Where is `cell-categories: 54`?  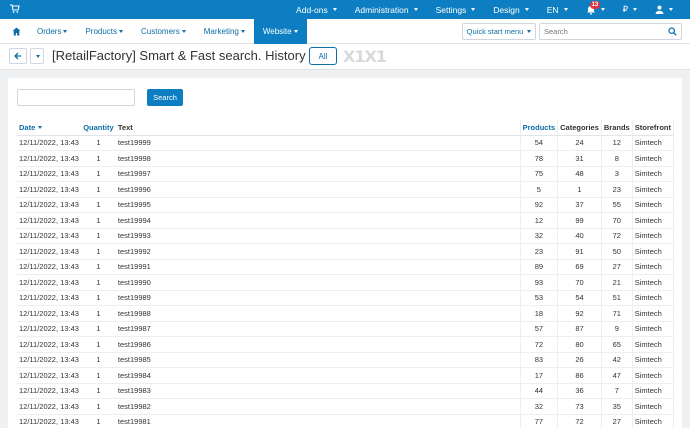
cell-categories: 54 is located at coordinates (579, 298).